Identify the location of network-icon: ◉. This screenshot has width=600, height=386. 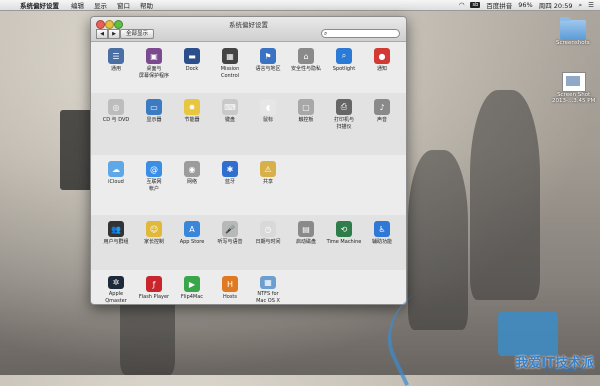
(192, 169).